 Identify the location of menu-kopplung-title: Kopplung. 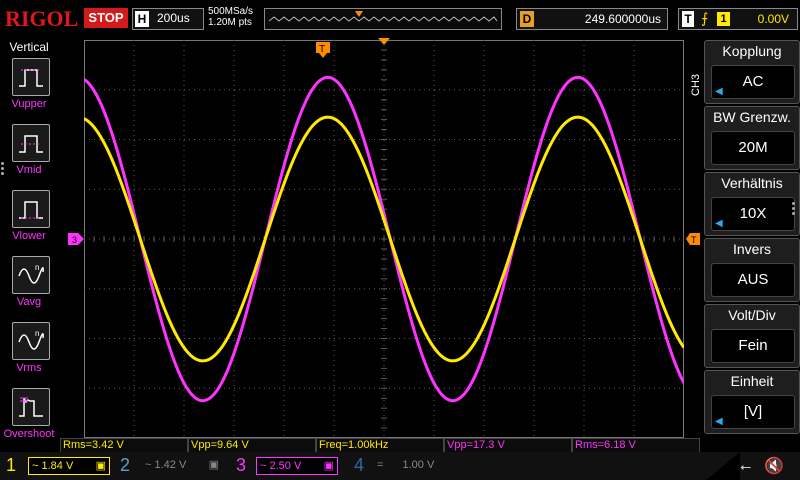
(752, 51).